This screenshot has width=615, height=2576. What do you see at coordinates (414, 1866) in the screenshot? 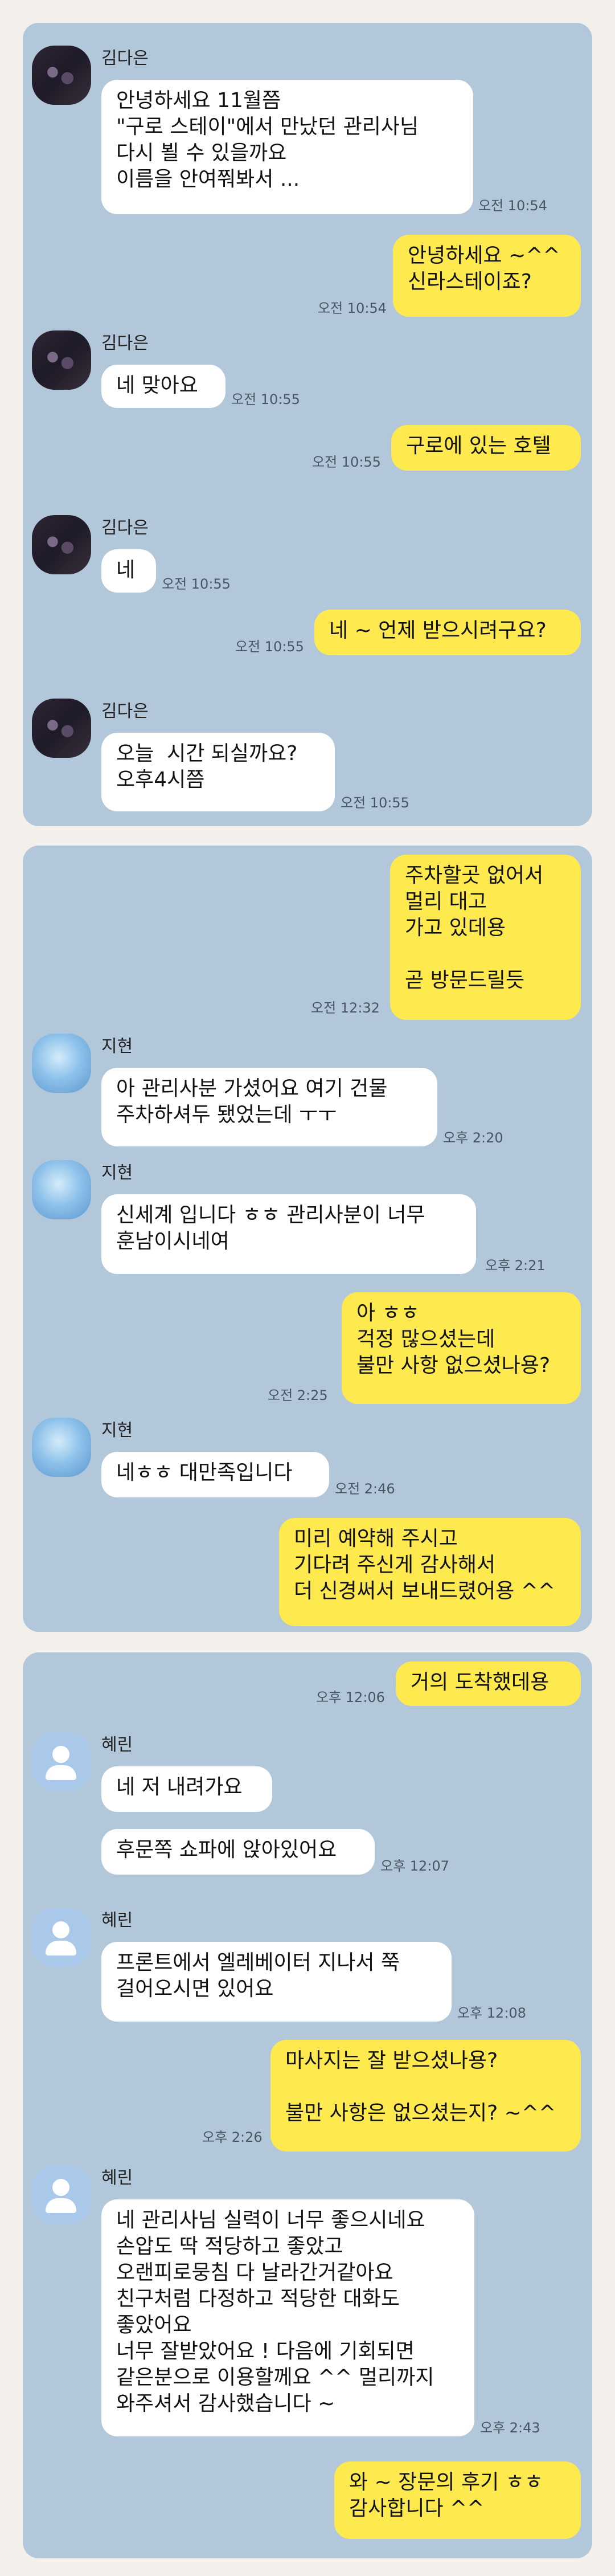
I see `message-time: 오후 12:07` at bounding box center [414, 1866].